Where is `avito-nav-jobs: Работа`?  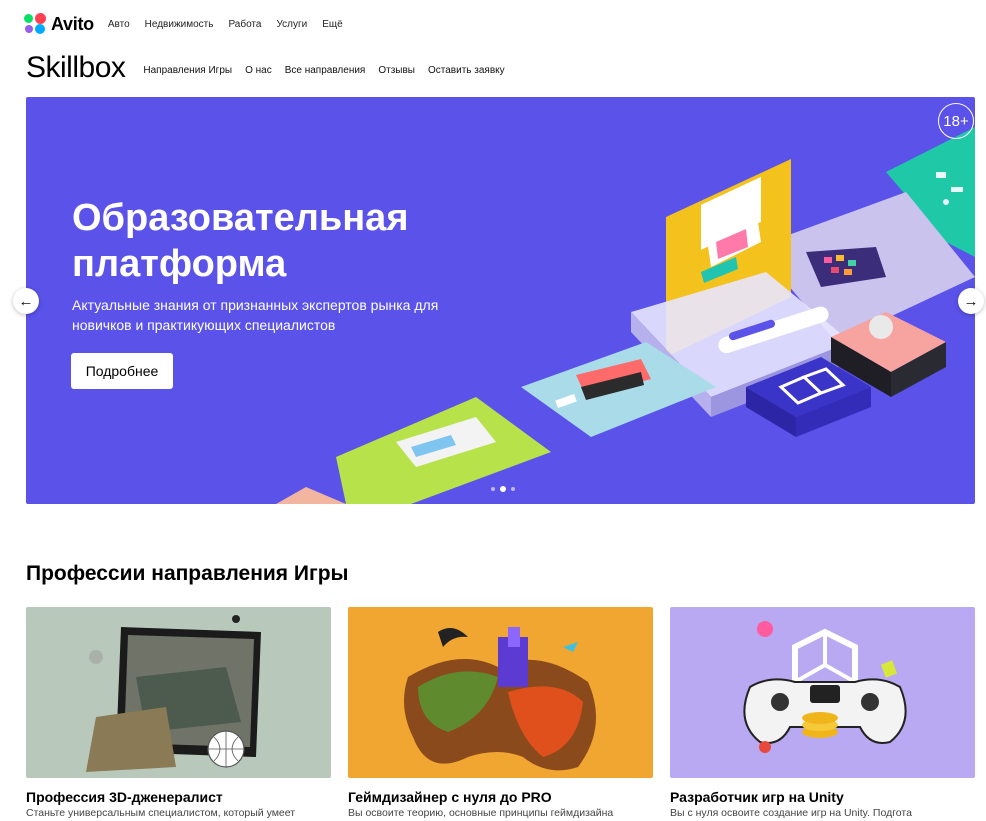
avito-nav-jobs: Работа is located at coordinates (244, 24).